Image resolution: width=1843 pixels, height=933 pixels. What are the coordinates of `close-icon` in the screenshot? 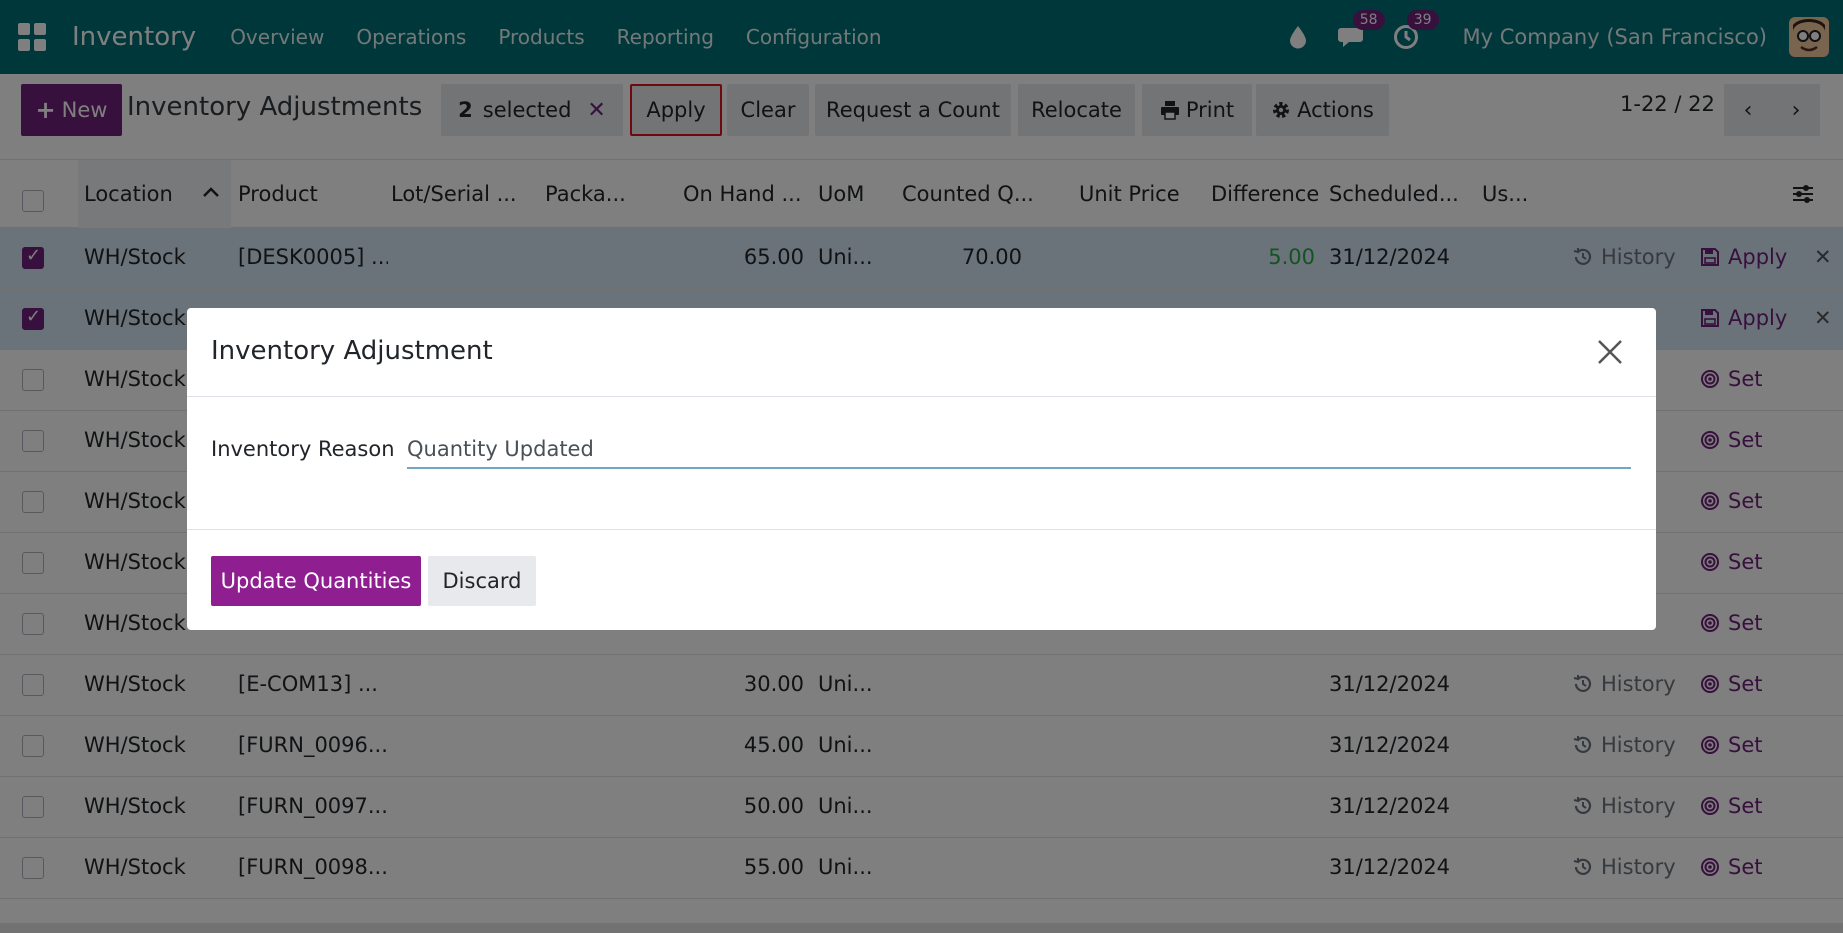 It's located at (1610, 352).